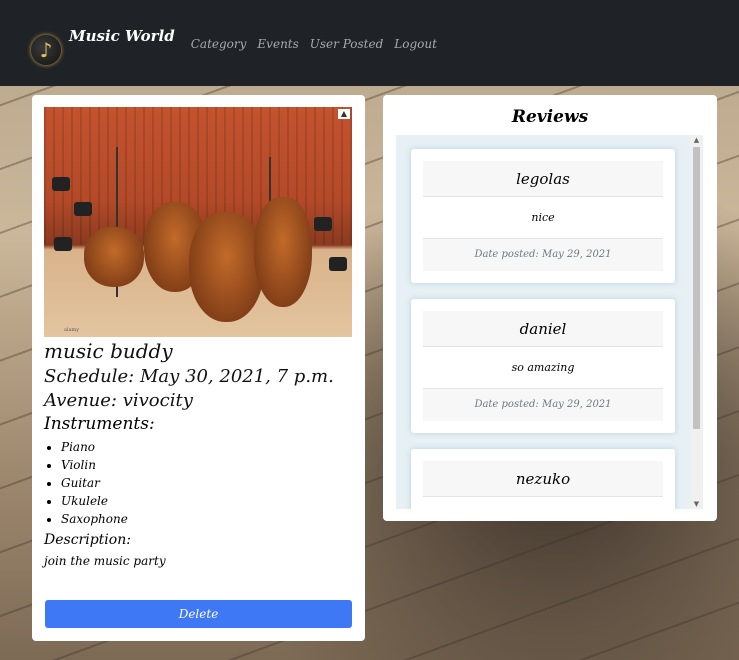 The image size is (739, 660). What do you see at coordinates (696, 288) in the screenshot?
I see `scroll-thumb` at bounding box center [696, 288].